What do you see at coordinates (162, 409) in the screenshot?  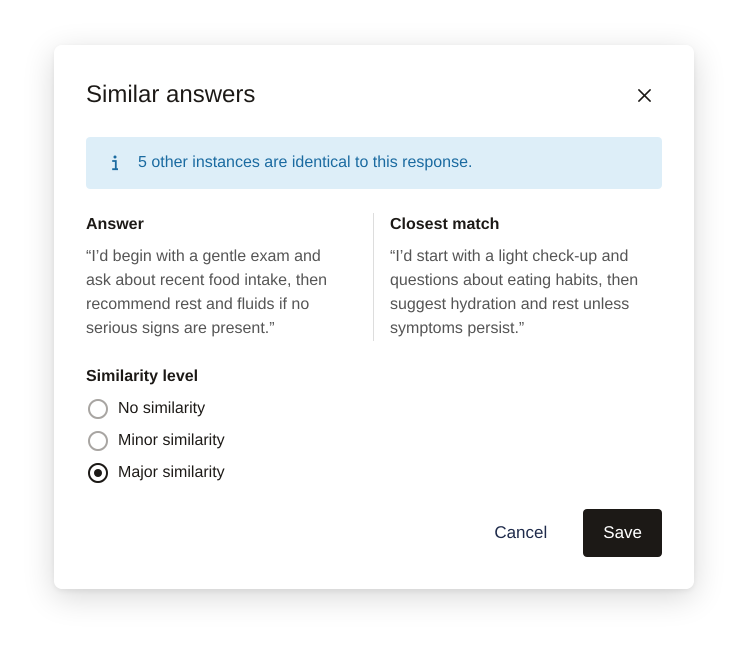 I see `radio-label: No similarity` at bounding box center [162, 409].